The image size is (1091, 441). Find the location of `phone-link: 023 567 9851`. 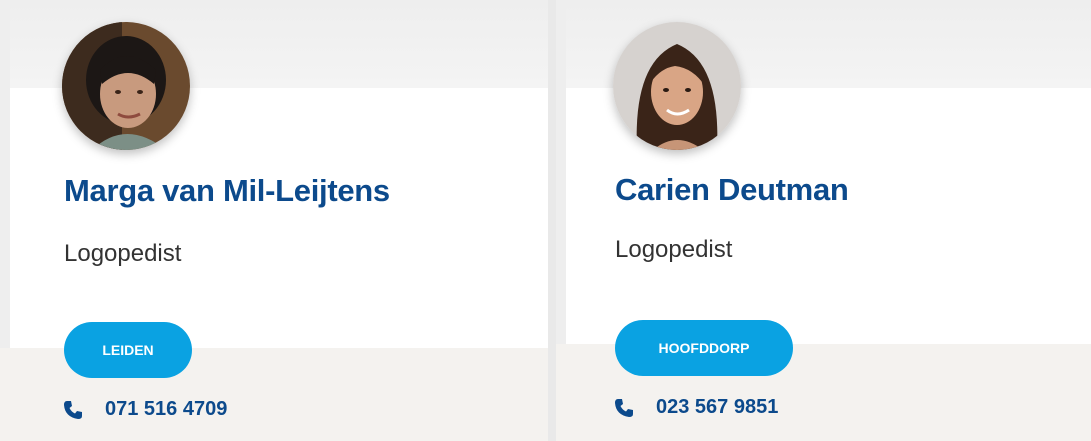

phone-link: 023 567 9851 is located at coordinates (696, 407).